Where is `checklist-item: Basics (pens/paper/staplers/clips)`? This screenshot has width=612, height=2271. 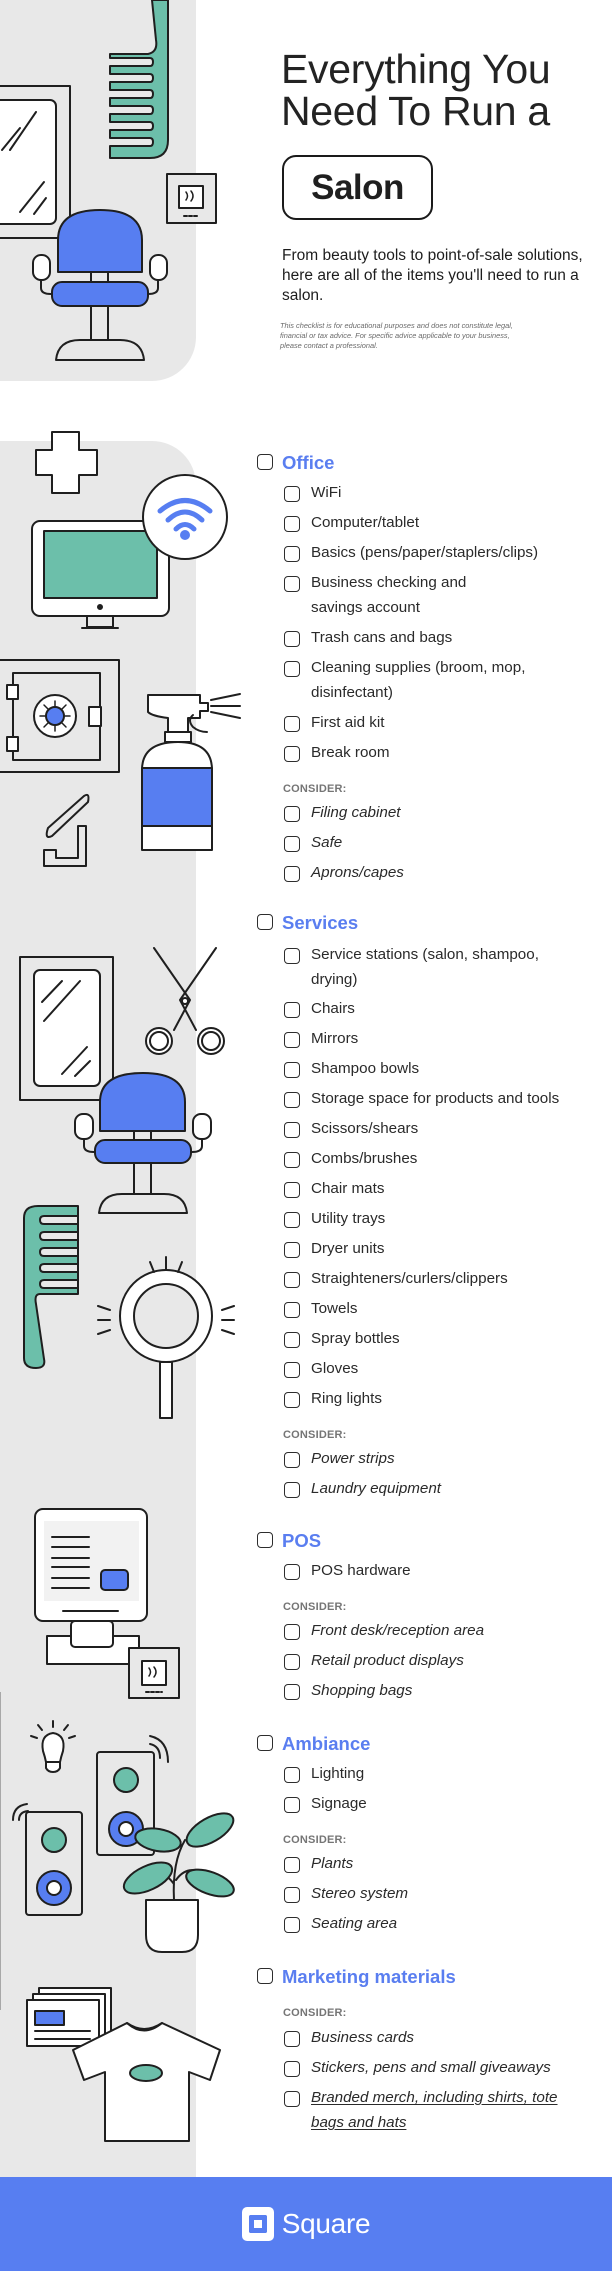 checklist-item: Basics (pens/paper/staplers/clips) is located at coordinates (411, 554).